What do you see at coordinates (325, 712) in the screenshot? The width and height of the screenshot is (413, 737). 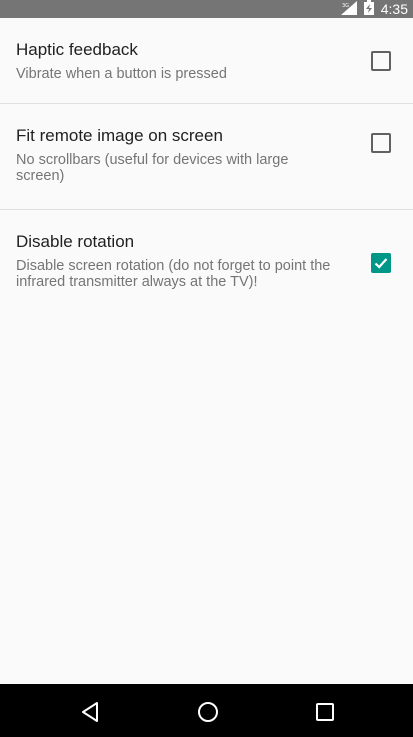 I see `recents-icon` at bounding box center [325, 712].